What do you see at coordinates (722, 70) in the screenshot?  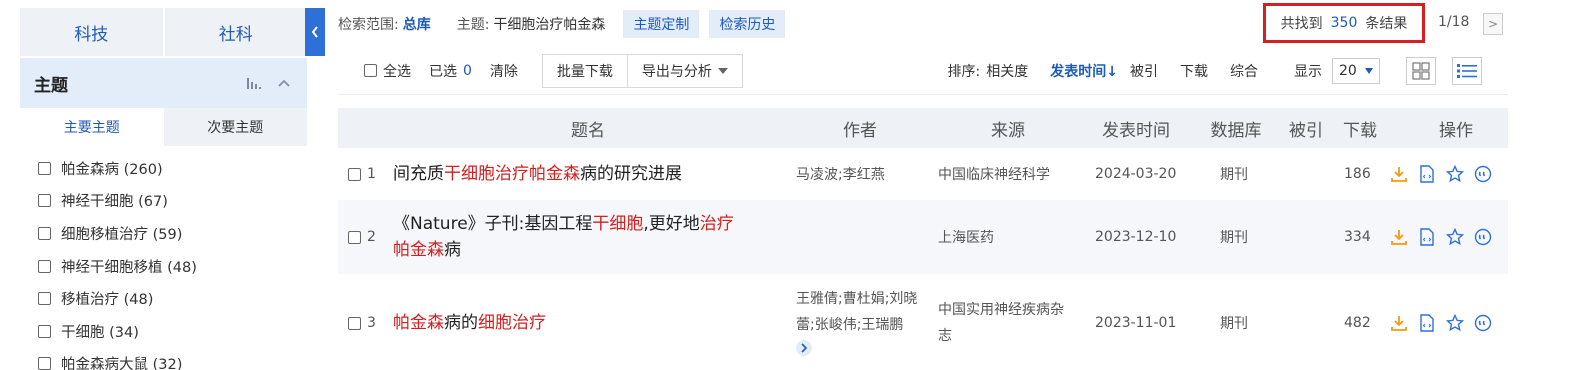 I see `caret-down-icon` at bounding box center [722, 70].